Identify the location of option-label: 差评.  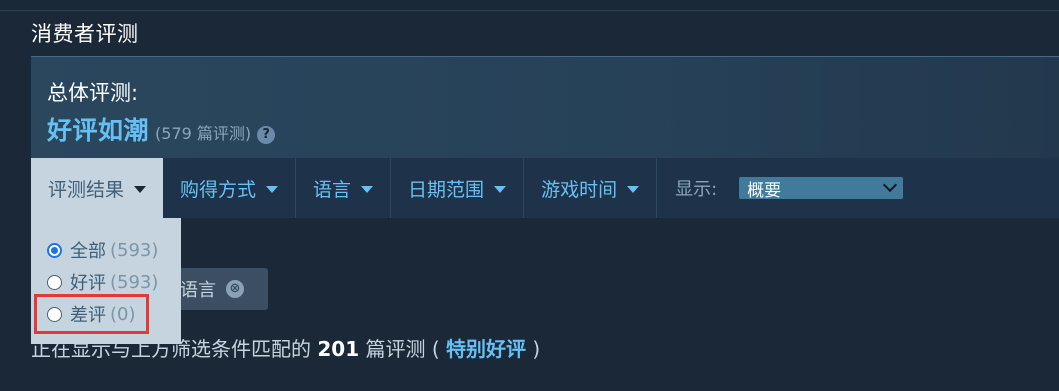
(88, 315).